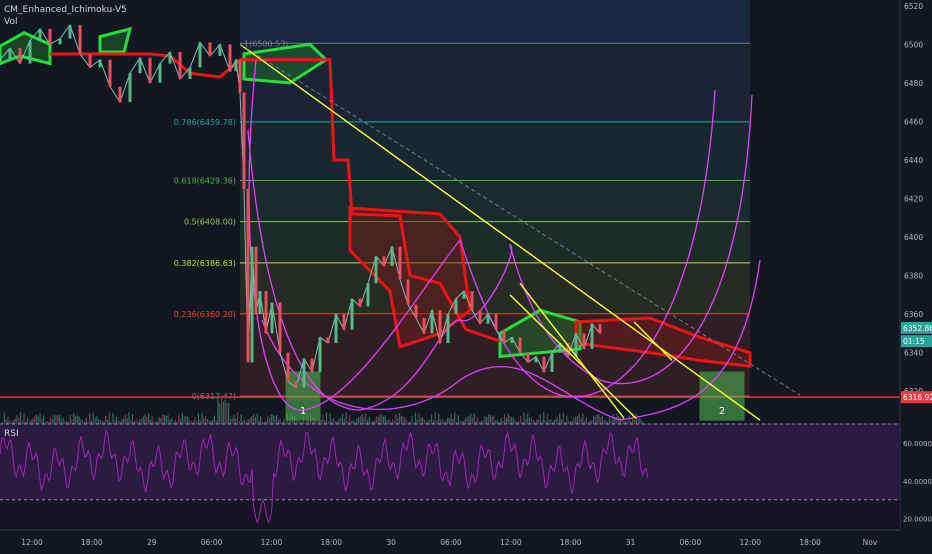  I want to click on rsi-label: RSI, so click(11, 434).